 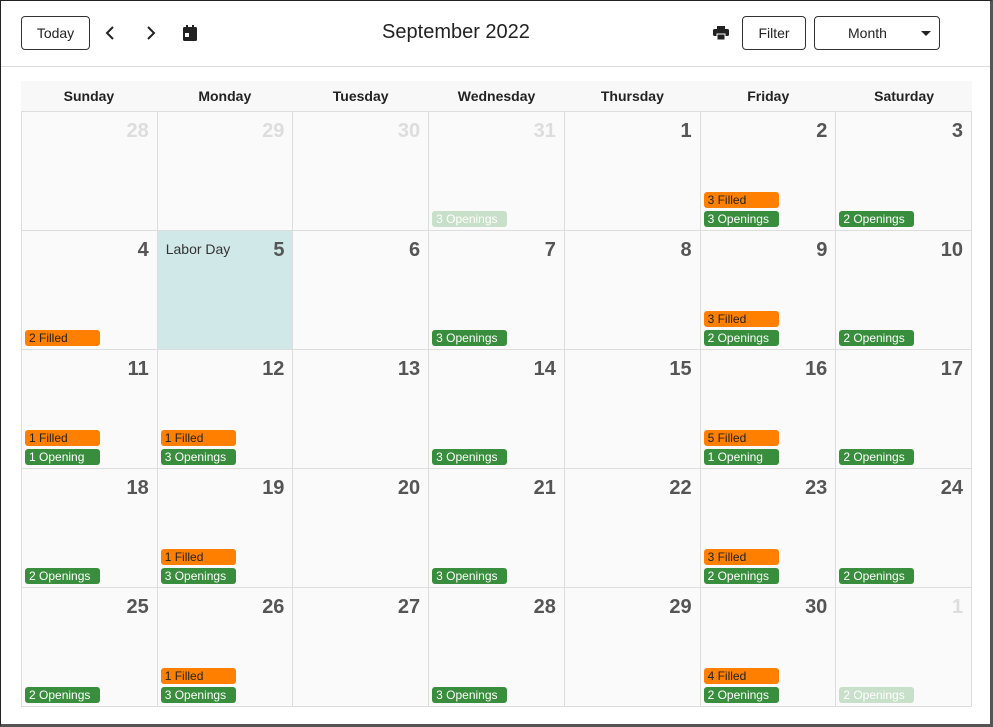 What do you see at coordinates (137, 607) in the screenshot?
I see `day-number: 25` at bounding box center [137, 607].